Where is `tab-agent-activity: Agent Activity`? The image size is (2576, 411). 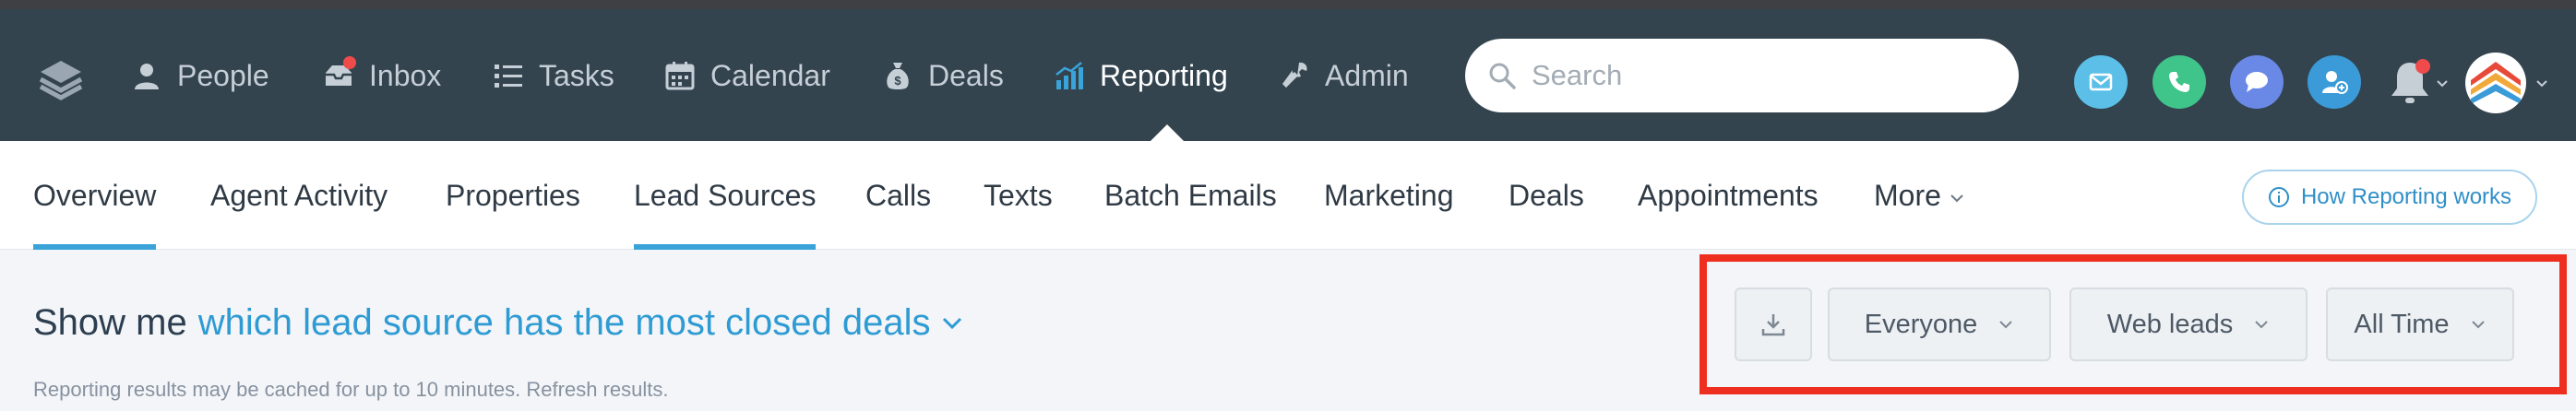
tab-agent-activity: Agent Activity is located at coordinates (299, 195).